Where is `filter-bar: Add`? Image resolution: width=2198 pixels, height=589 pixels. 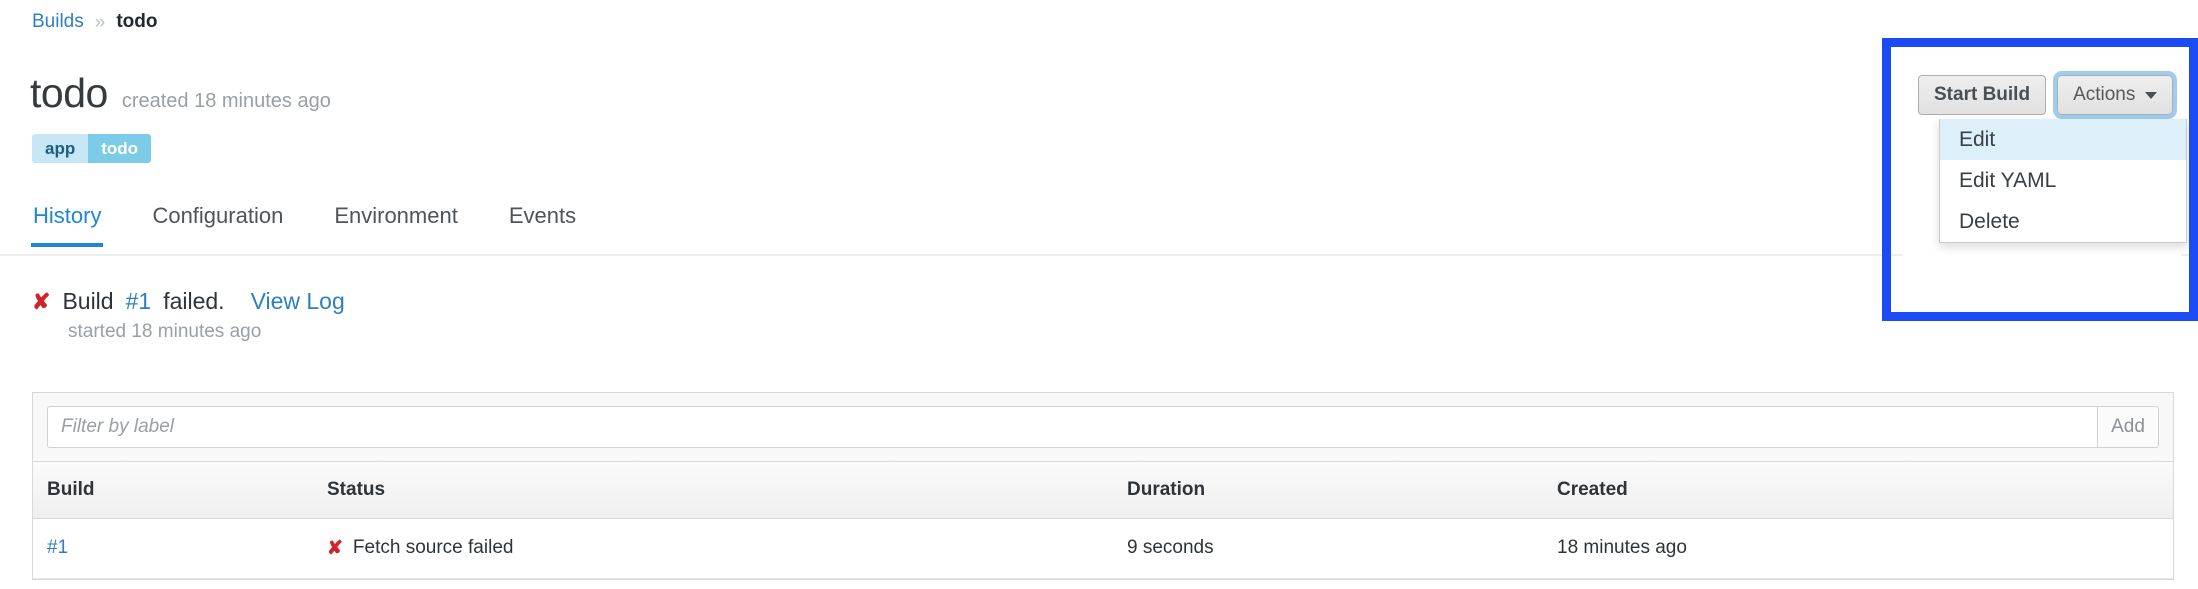 filter-bar: Add is located at coordinates (1103, 427).